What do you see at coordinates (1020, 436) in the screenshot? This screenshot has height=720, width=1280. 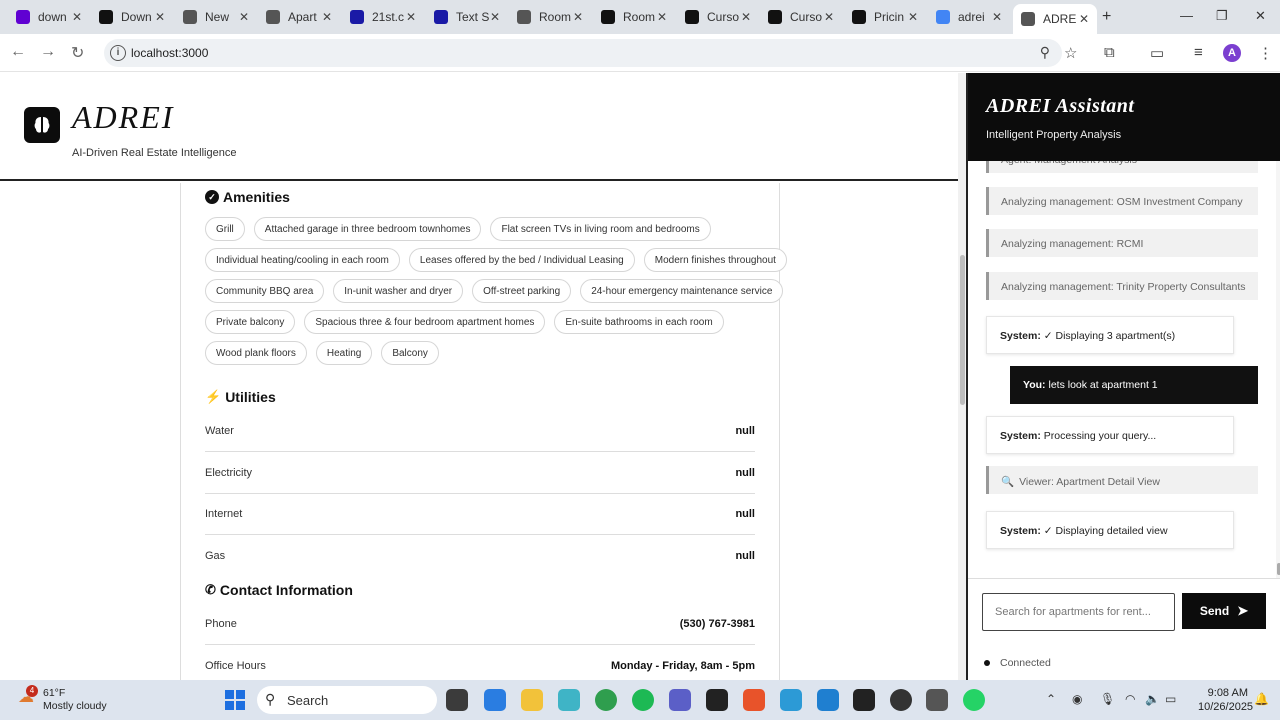 I see `chat-message-speaker: System:` at bounding box center [1020, 436].